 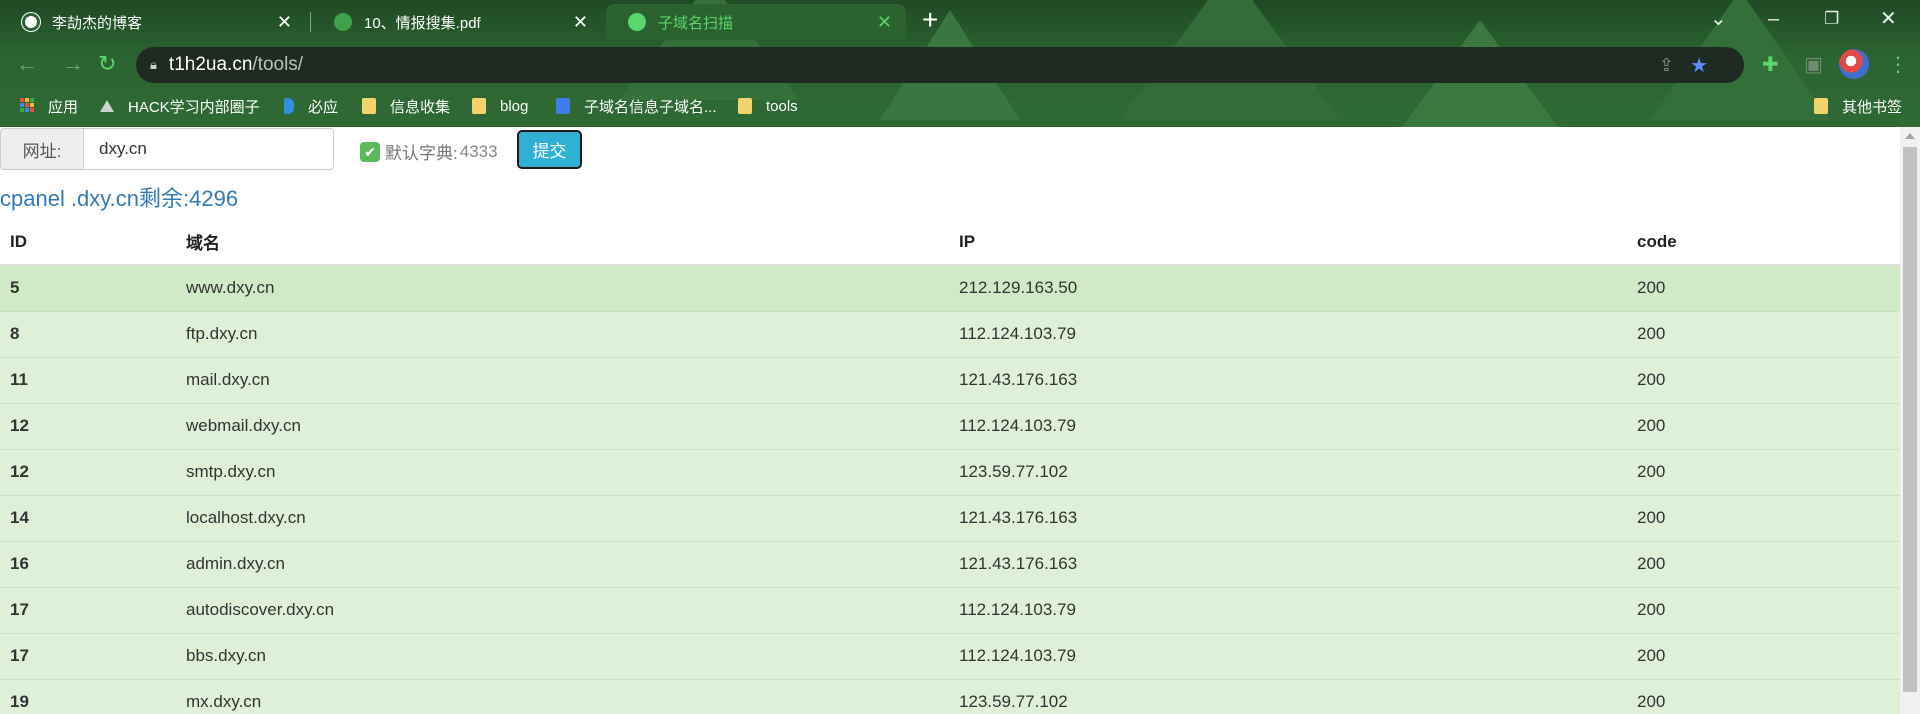 I want to click on table-row: 8 ftp.dxy.cn 112.124.103.79 200, so click(x=950, y=333).